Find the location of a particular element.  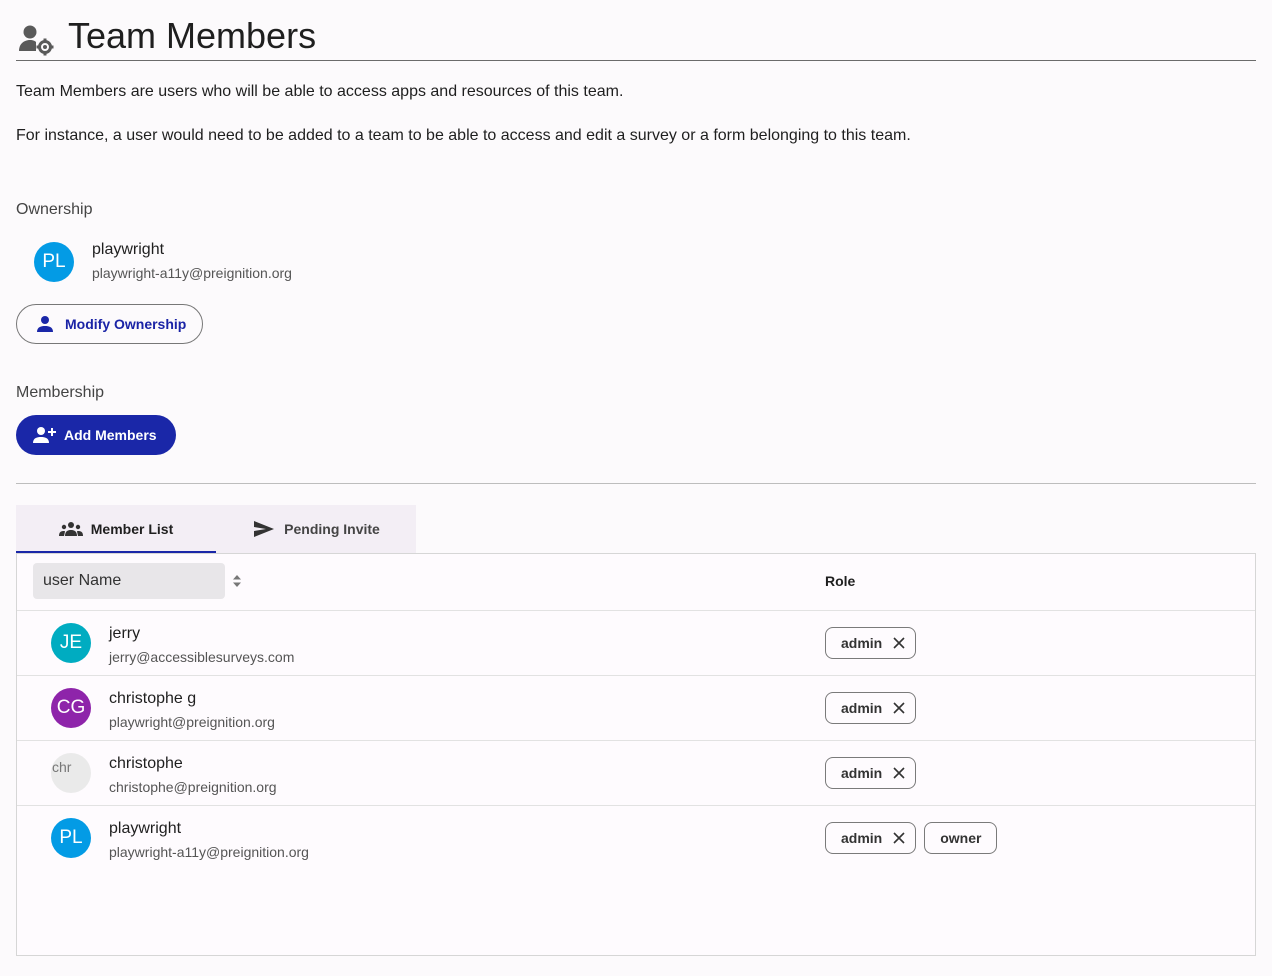

member-name: playwright is located at coordinates (145, 828).